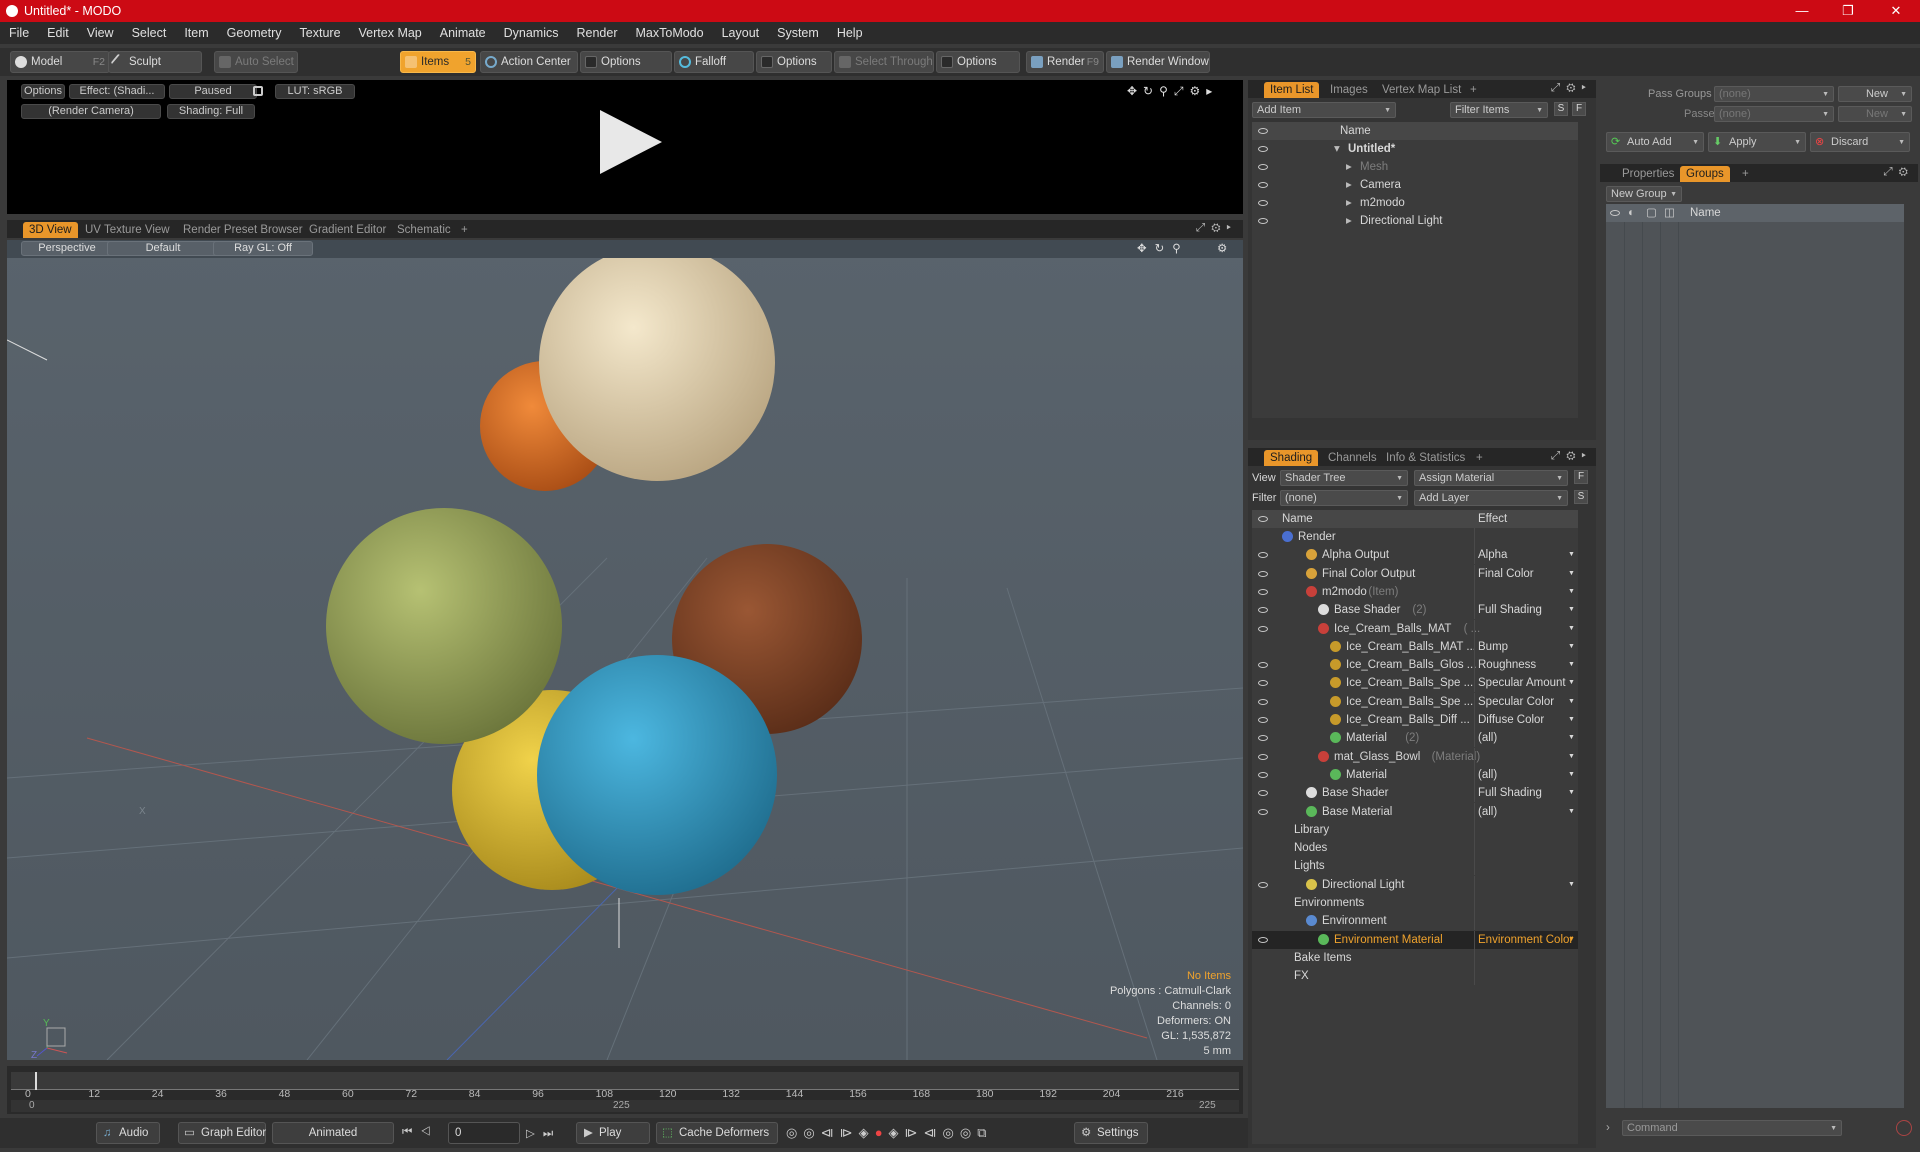 The image size is (1920, 1152). What do you see at coordinates (1415, 939) in the screenshot?
I see `shader-tree-row: Environment Material Environment Color ▼` at bounding box center [1415, 939].